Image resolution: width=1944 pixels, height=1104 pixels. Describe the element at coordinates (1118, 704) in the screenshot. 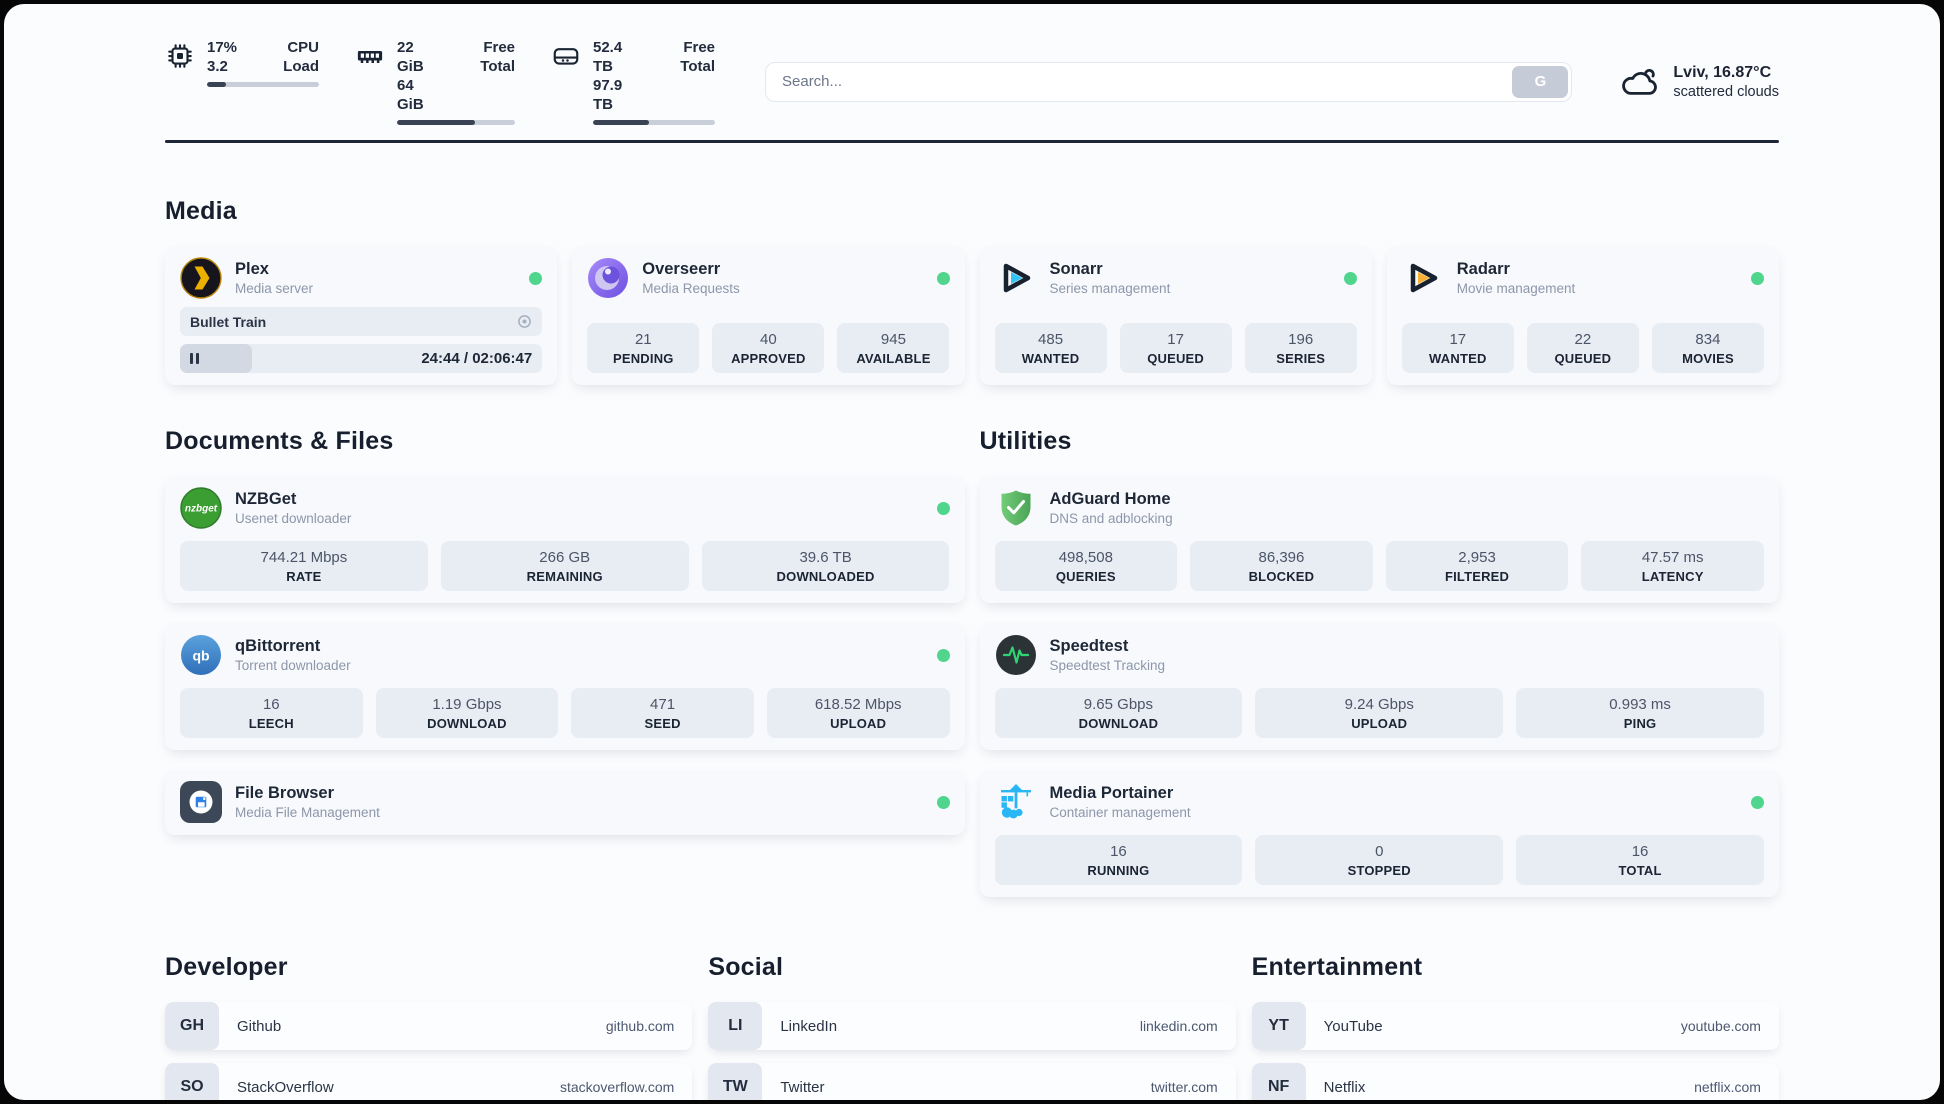

I see `stat-value: 9.65 Gbps` at that location.